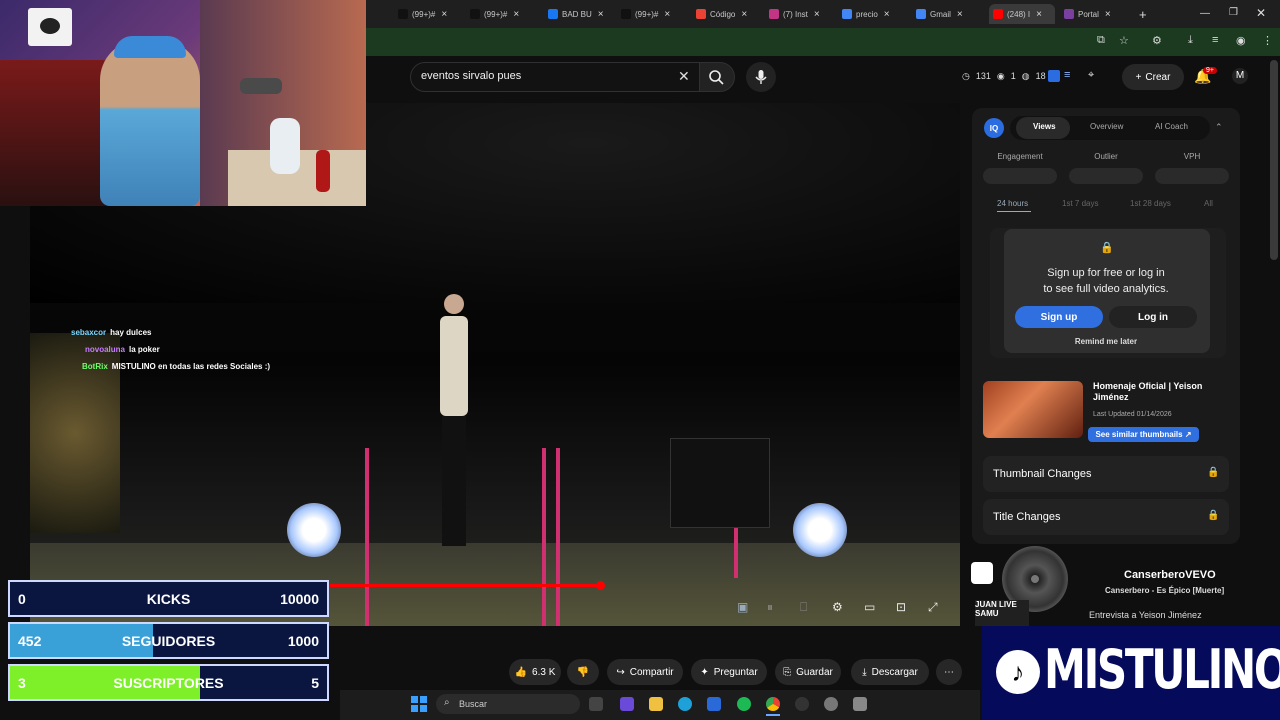 The height and width of the screenshot is (720, 1280). I want to click on active-app-indicator, so click(773, 715).